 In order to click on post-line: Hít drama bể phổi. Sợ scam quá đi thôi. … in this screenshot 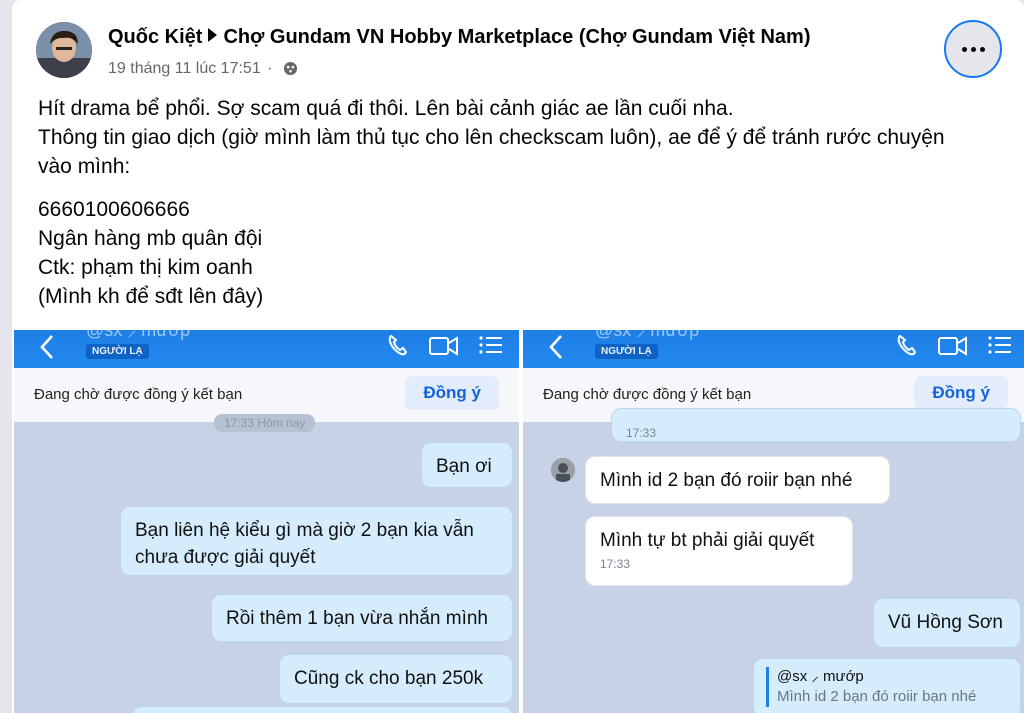, I will do `click(386, 108)`.